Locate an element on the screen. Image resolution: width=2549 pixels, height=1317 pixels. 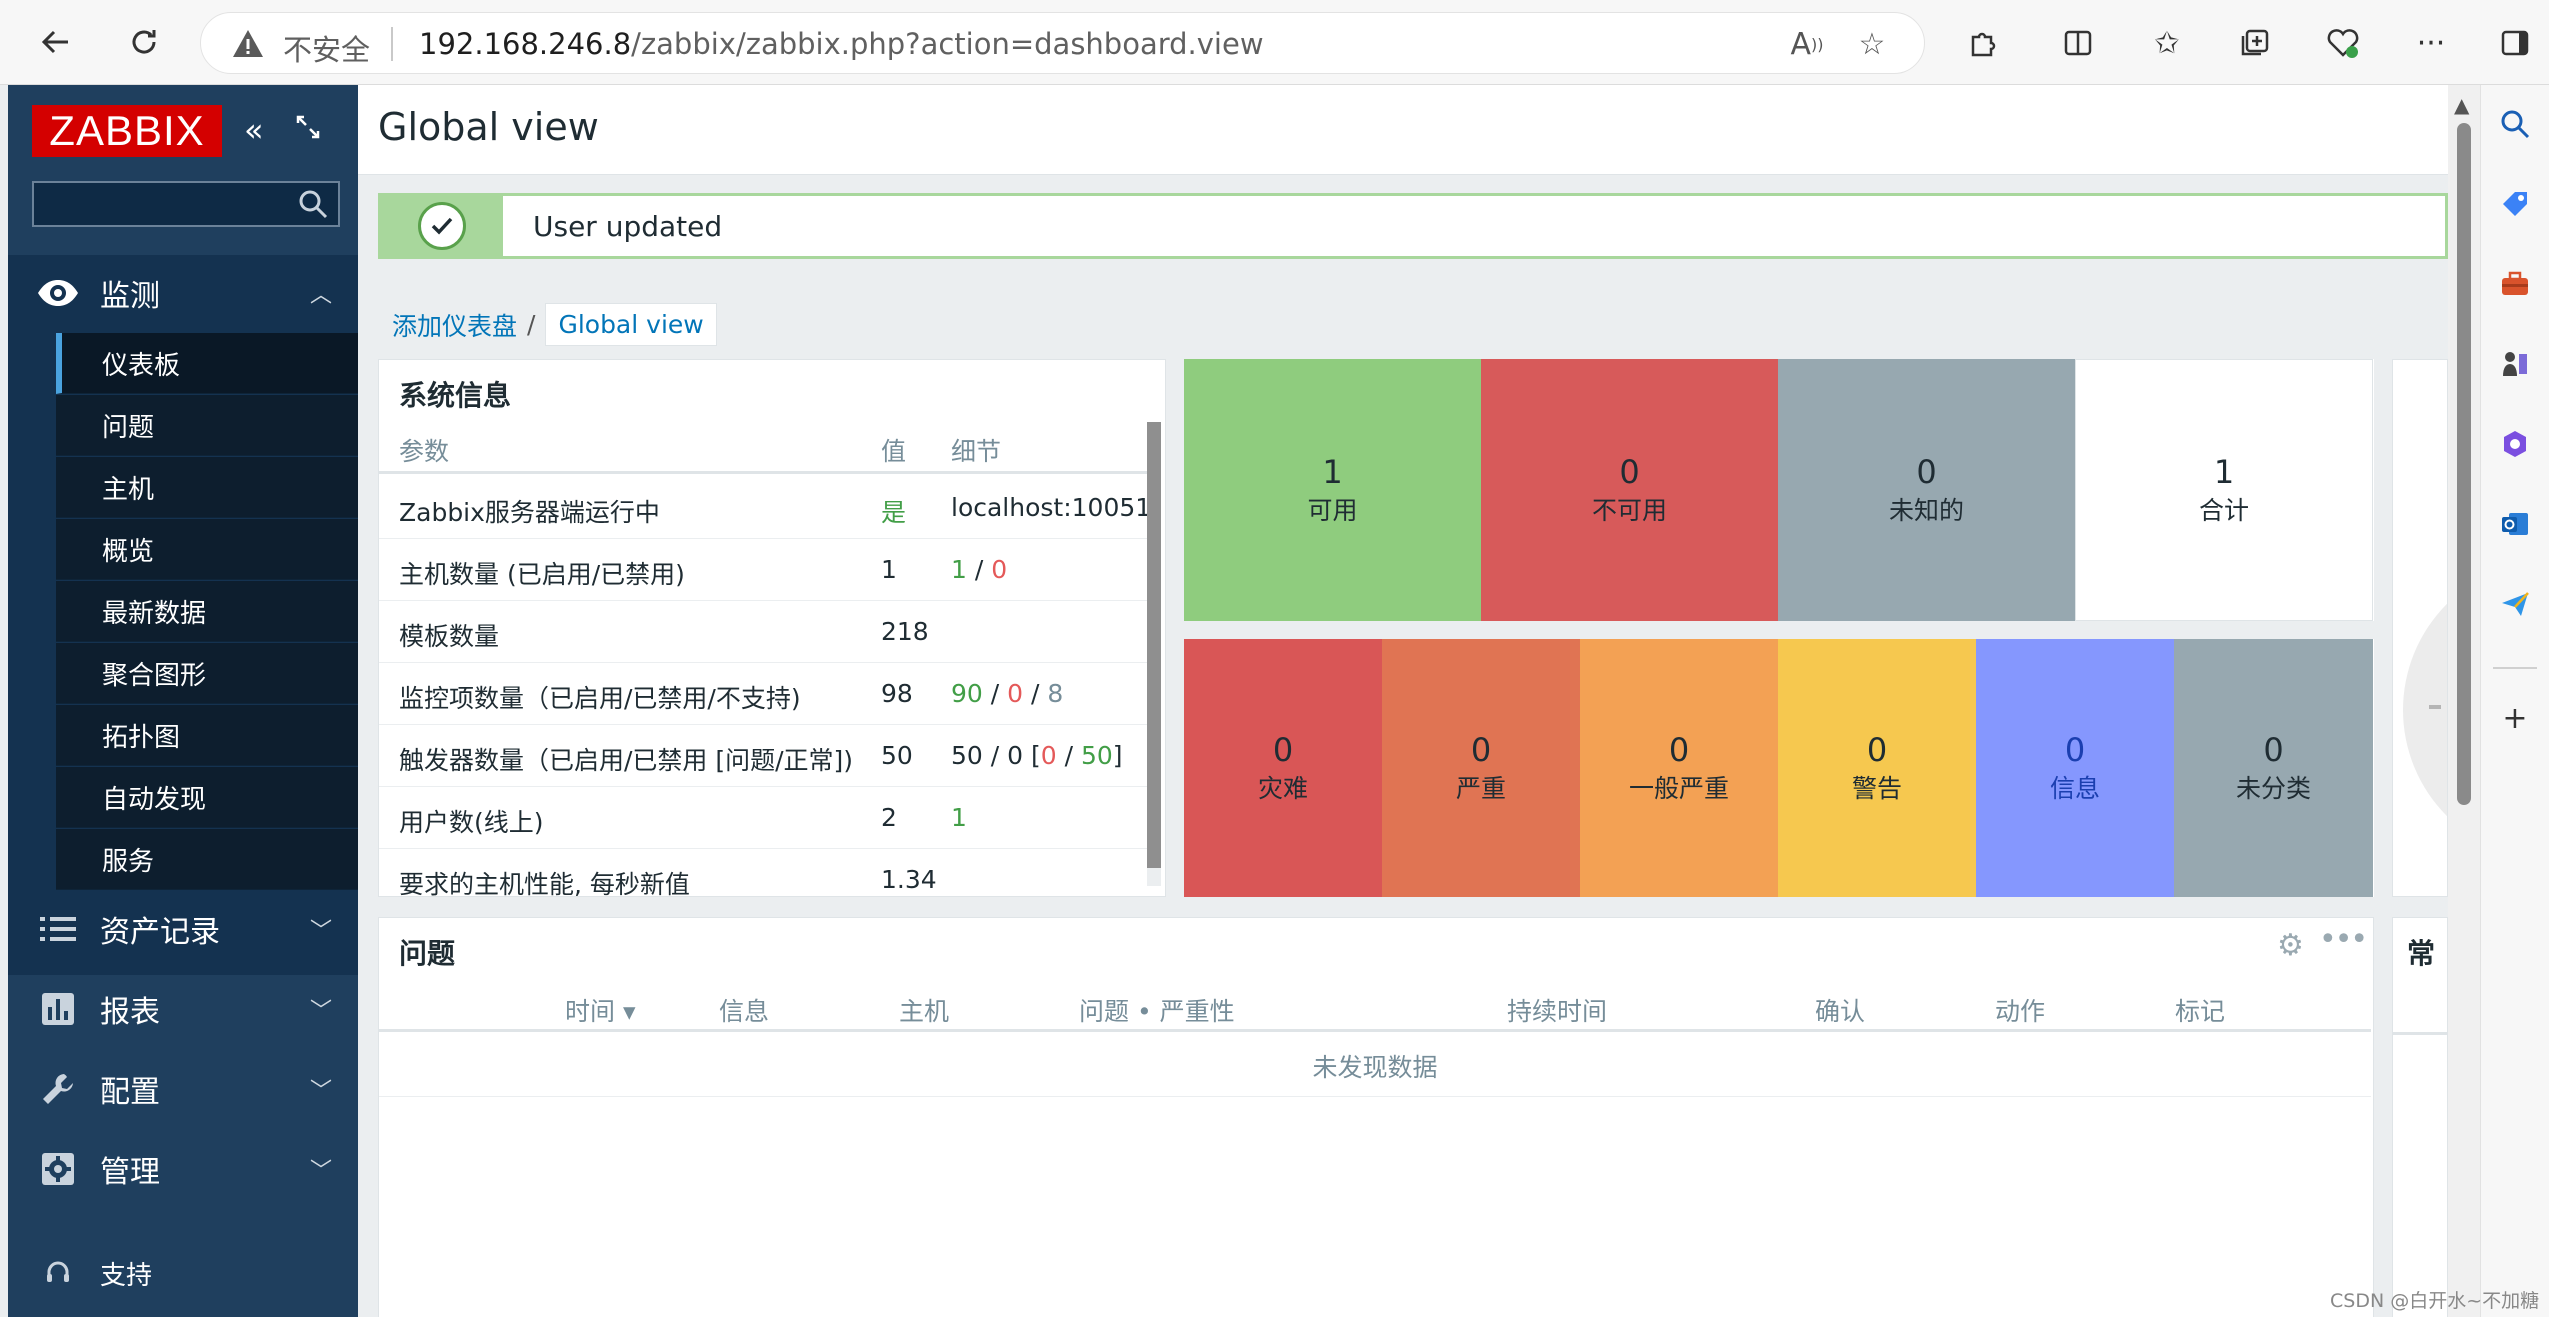
sidebar-item-problems: 问题 is located at coordinates (207, 425).